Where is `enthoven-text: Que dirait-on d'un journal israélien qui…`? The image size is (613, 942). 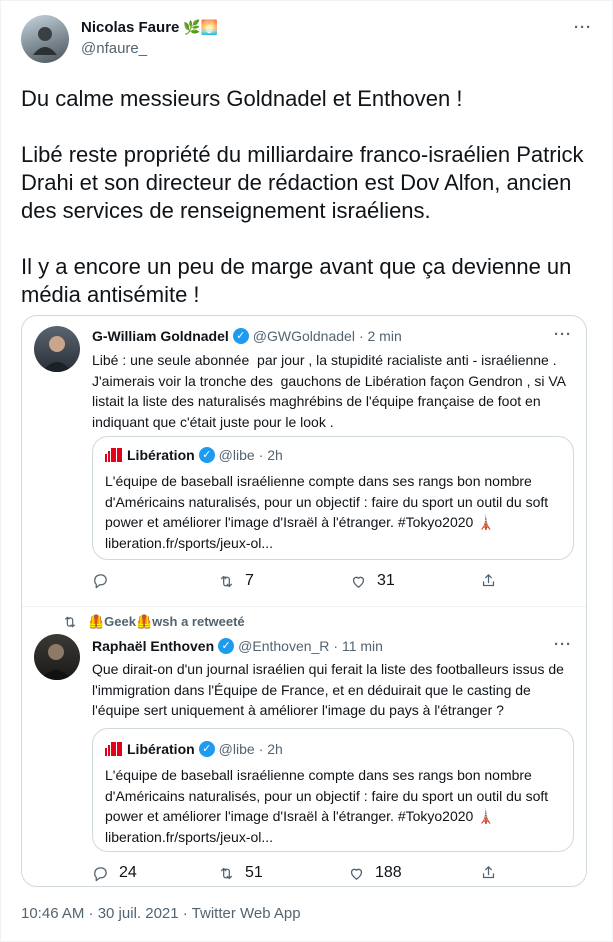
enthoven-text: Que dirait-on d'un journal israélien qui… is located at coordinates (328, 689).